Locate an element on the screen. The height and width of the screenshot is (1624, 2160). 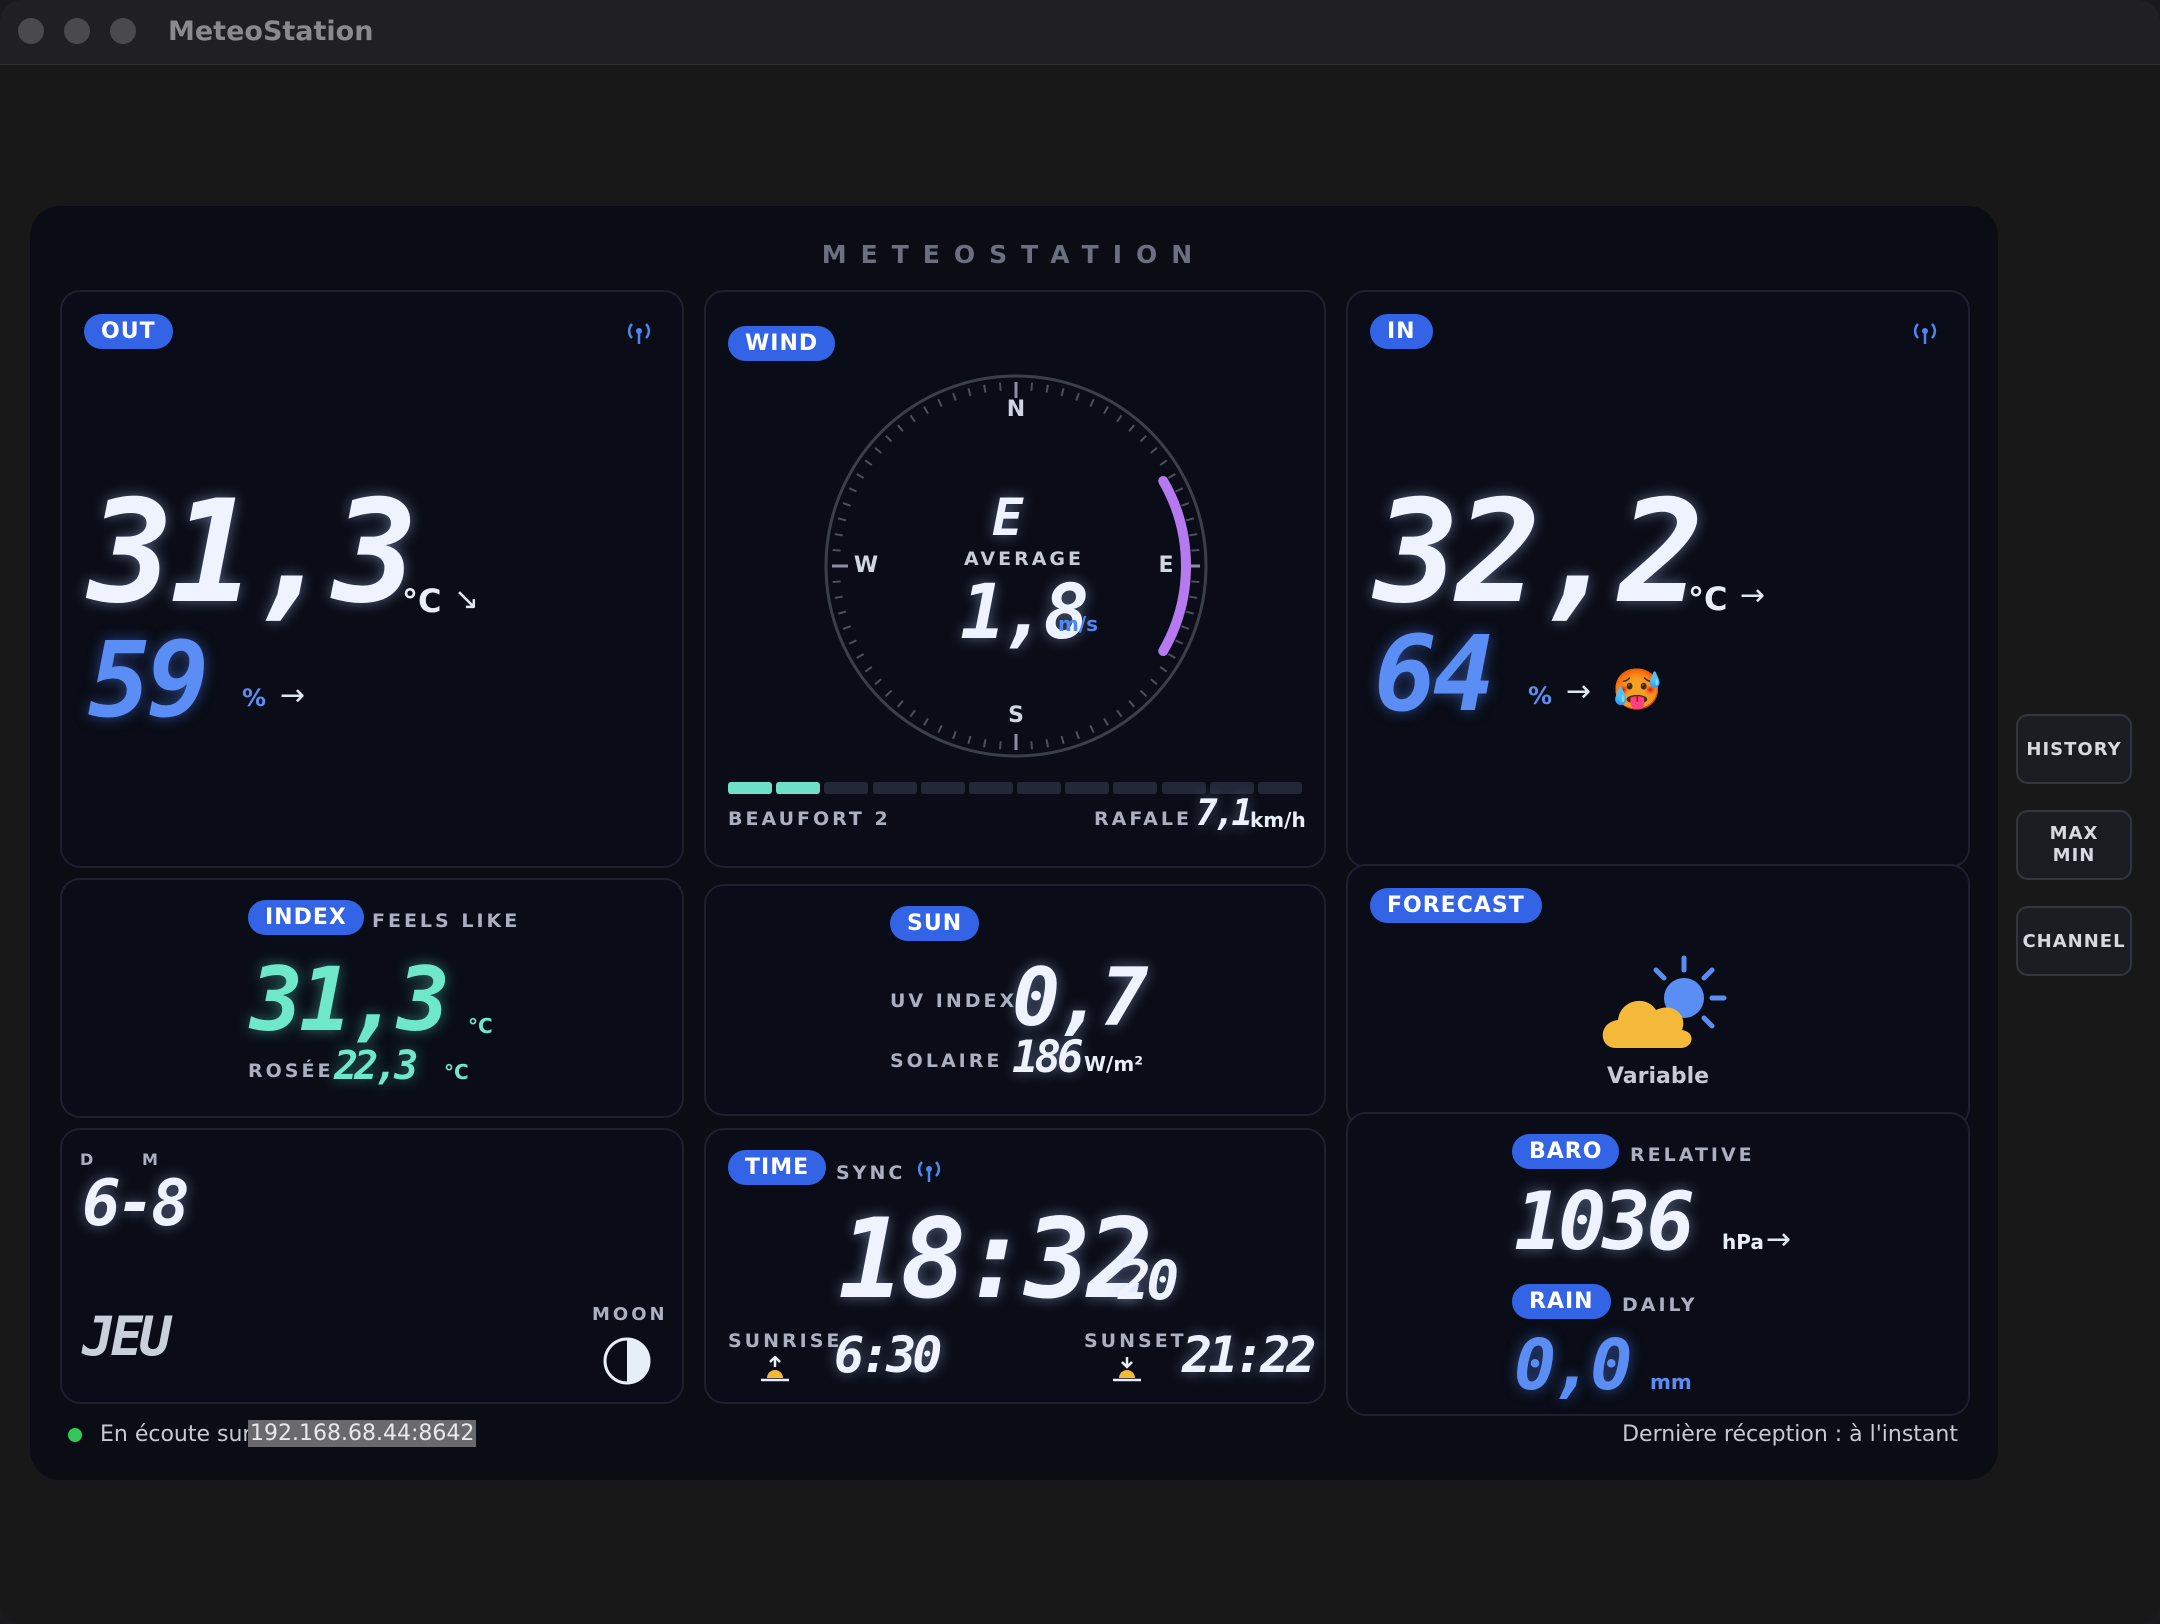
server-address: 192.168.68.44:8642 is located at coordinates (362, 1433).